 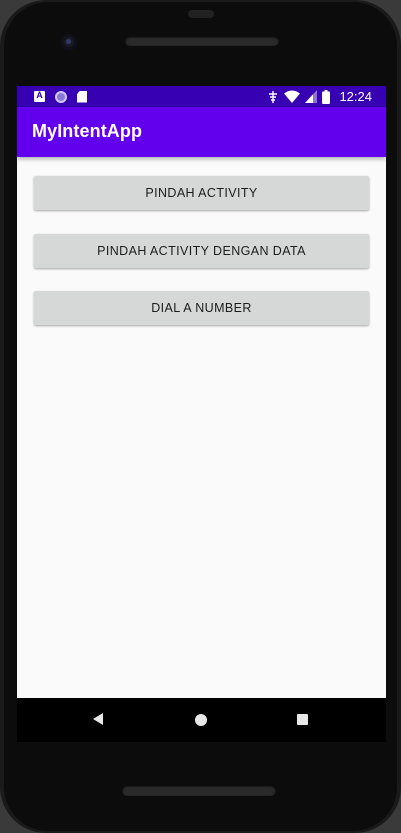 I want to click on pindah-activity-dengan-data-button: PINDAH ACTIVITY DENGAN DATA, so click(x=201, y=251).